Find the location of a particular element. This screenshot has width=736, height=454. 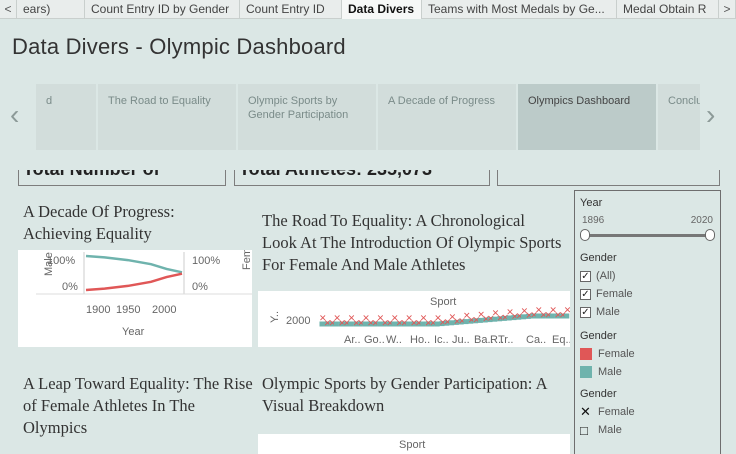

gender-shape-legend: ✕ Female □ Male is located at coordinates (647, 421).